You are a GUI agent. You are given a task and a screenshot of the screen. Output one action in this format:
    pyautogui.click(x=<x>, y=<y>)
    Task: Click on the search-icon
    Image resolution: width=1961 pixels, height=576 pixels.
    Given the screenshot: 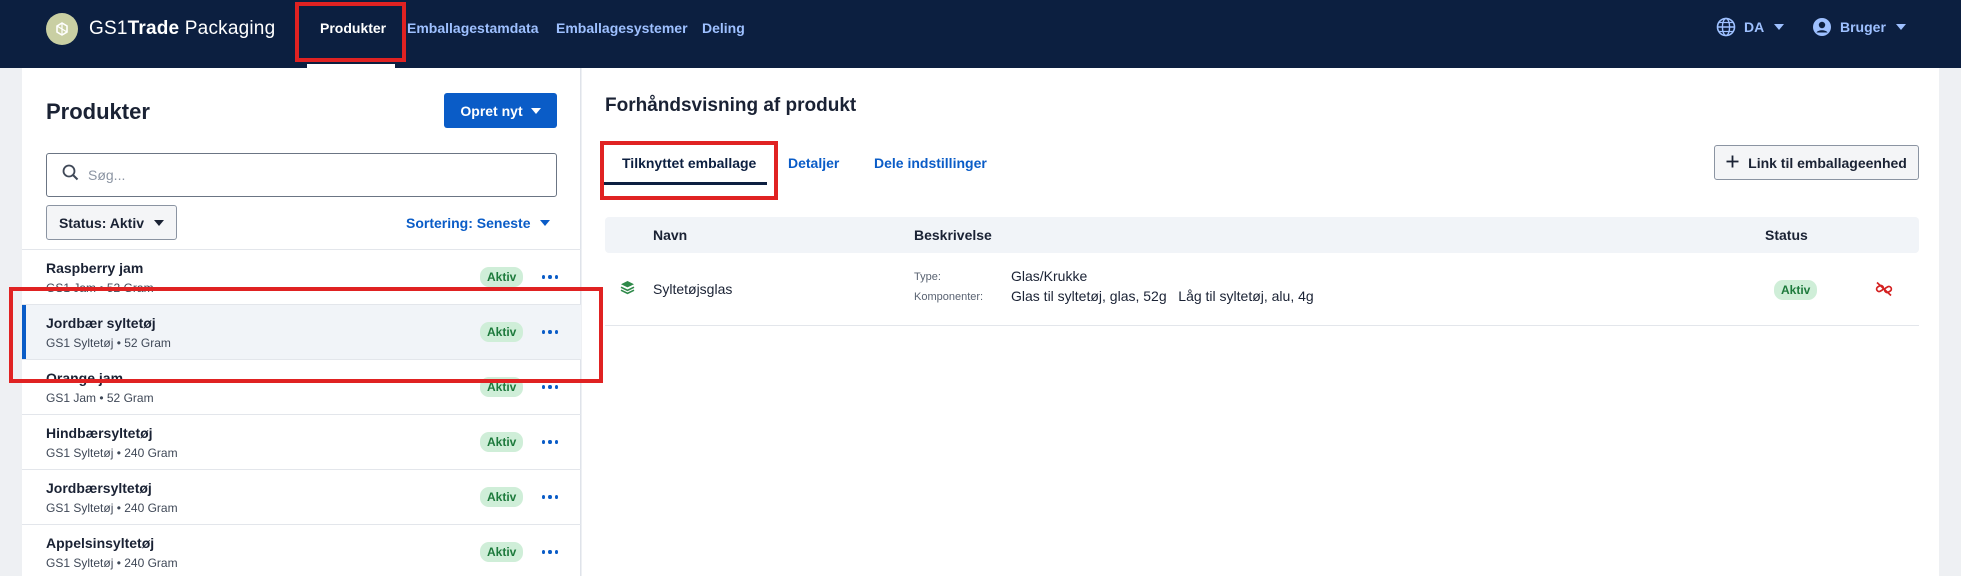 What is the action you would take?
    pyautogui.click(x=70, y=175)
    